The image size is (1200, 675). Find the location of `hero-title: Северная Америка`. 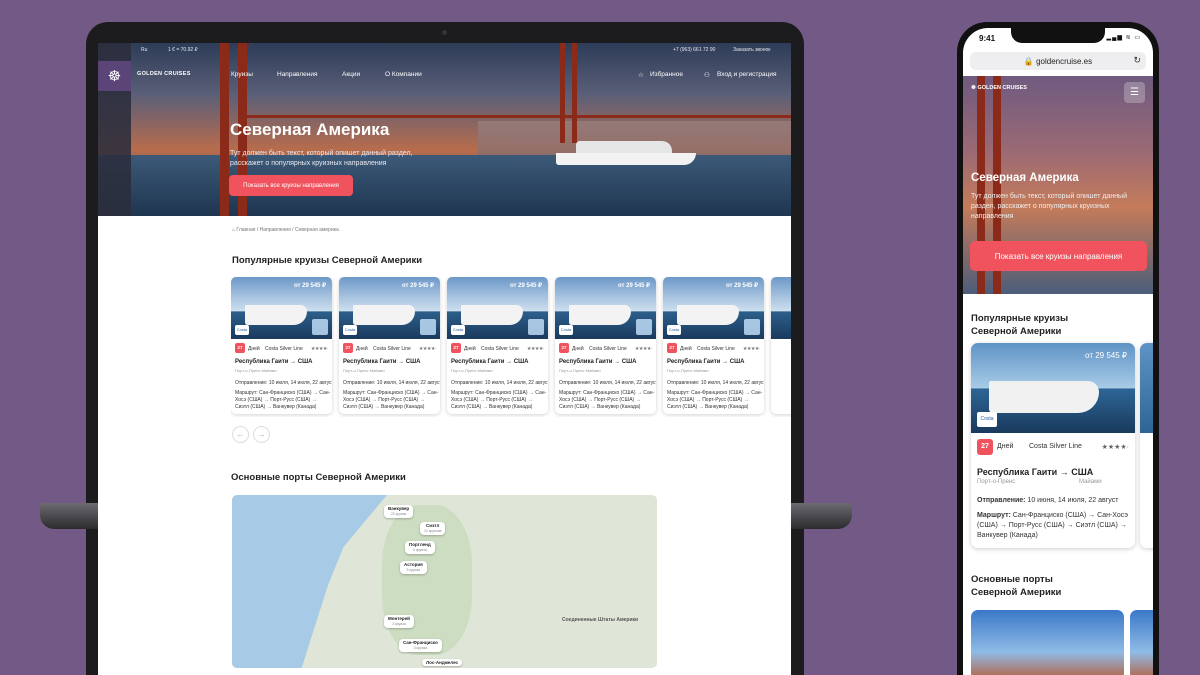

hero-title: Северная Америка is located at coordinates (310, 129).